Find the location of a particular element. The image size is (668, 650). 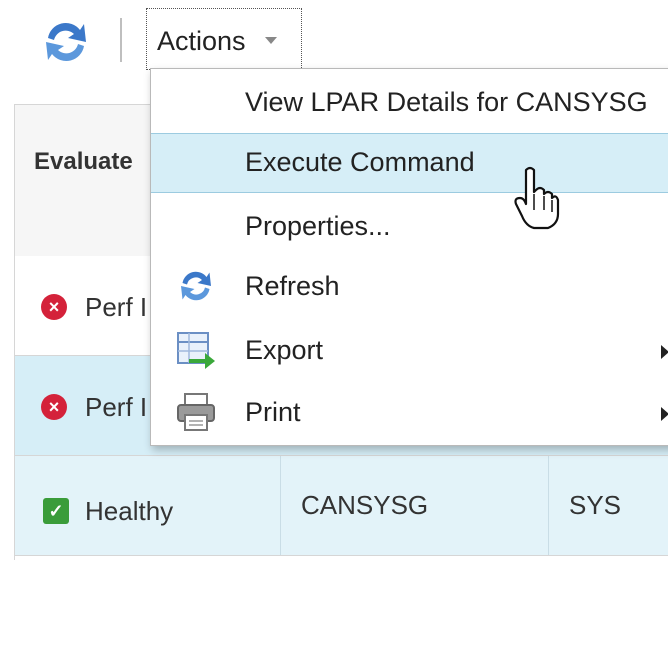

actions-button: Actions is located at coordinates (224, 39).